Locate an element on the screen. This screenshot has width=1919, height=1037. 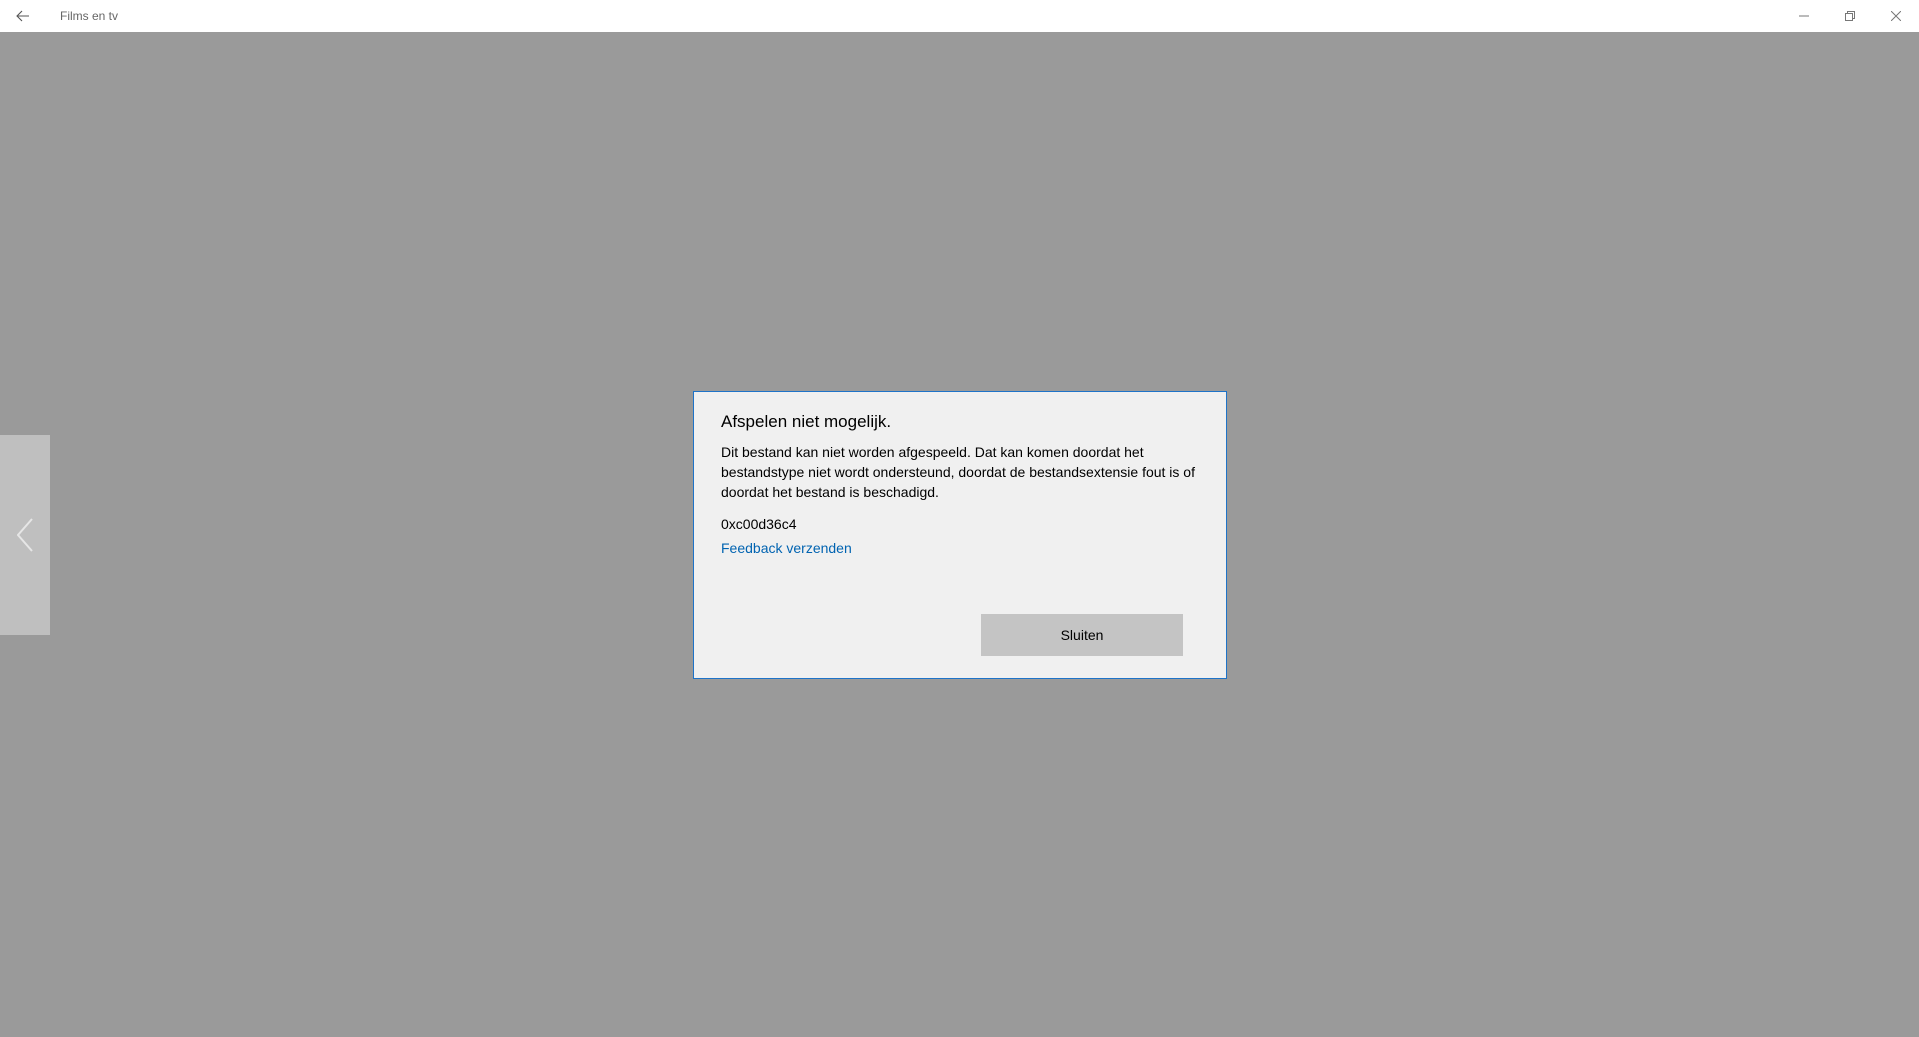
arrow-left-icon is located at coordinates (22, 16).